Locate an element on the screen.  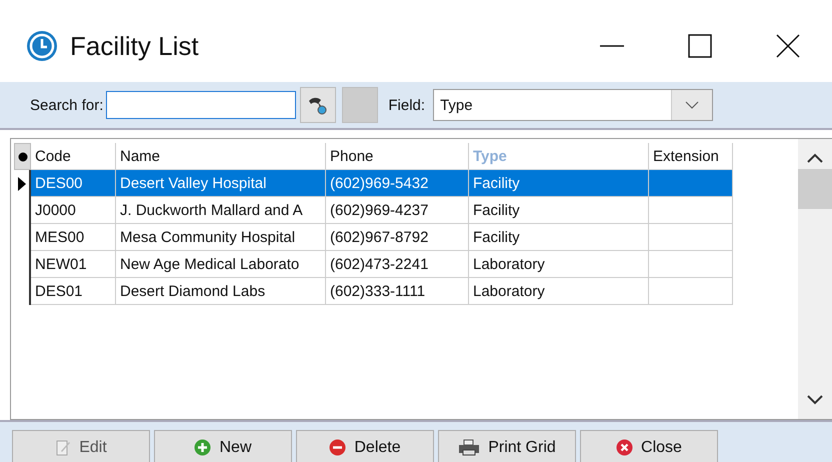
table-cell: J. Duckworth Mallard and A is located at coordinates (221, 210).